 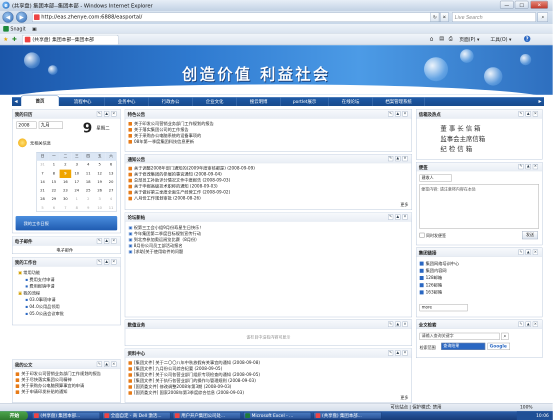 I want to click on list-item: 集团内容网, so click(x=463, y=270).